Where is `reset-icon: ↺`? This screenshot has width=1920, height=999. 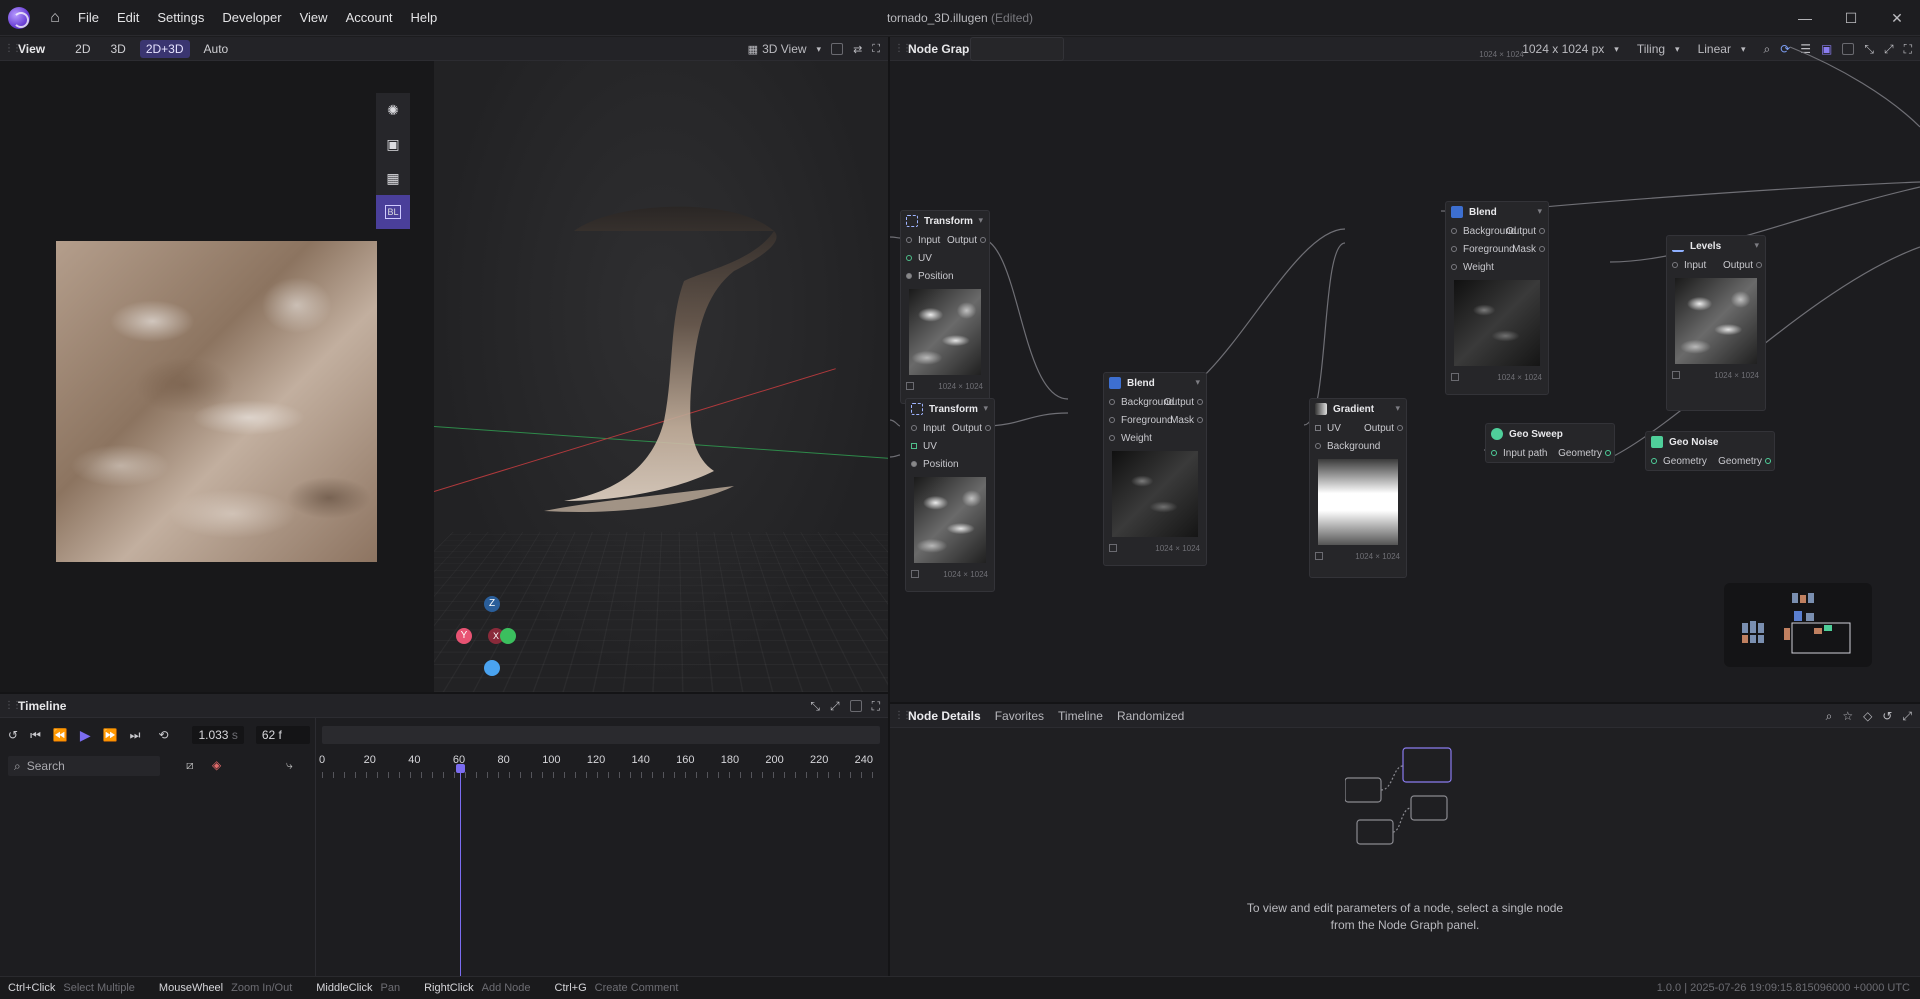
reset-icon: ↺ is located at coordinates (1887, 716).